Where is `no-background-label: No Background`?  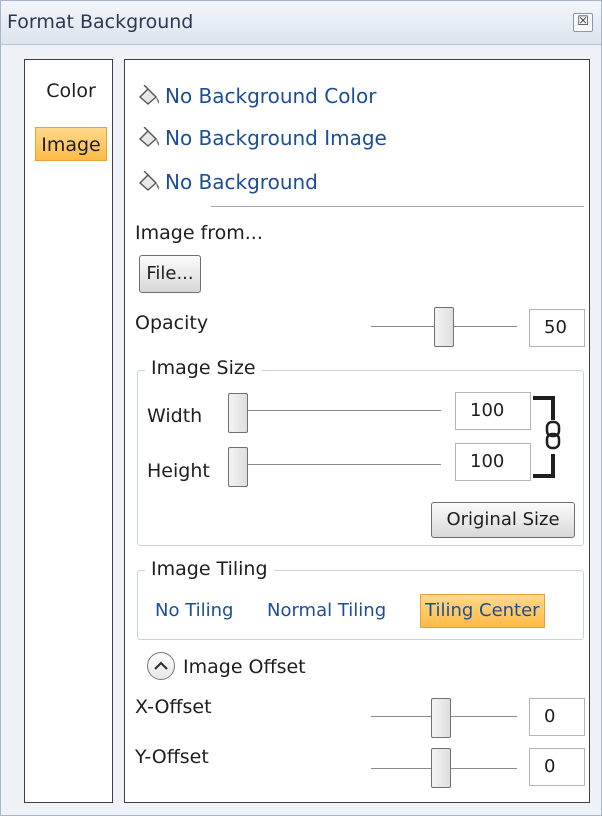
no-background-label: No Background is located at coordinates (241, 182).